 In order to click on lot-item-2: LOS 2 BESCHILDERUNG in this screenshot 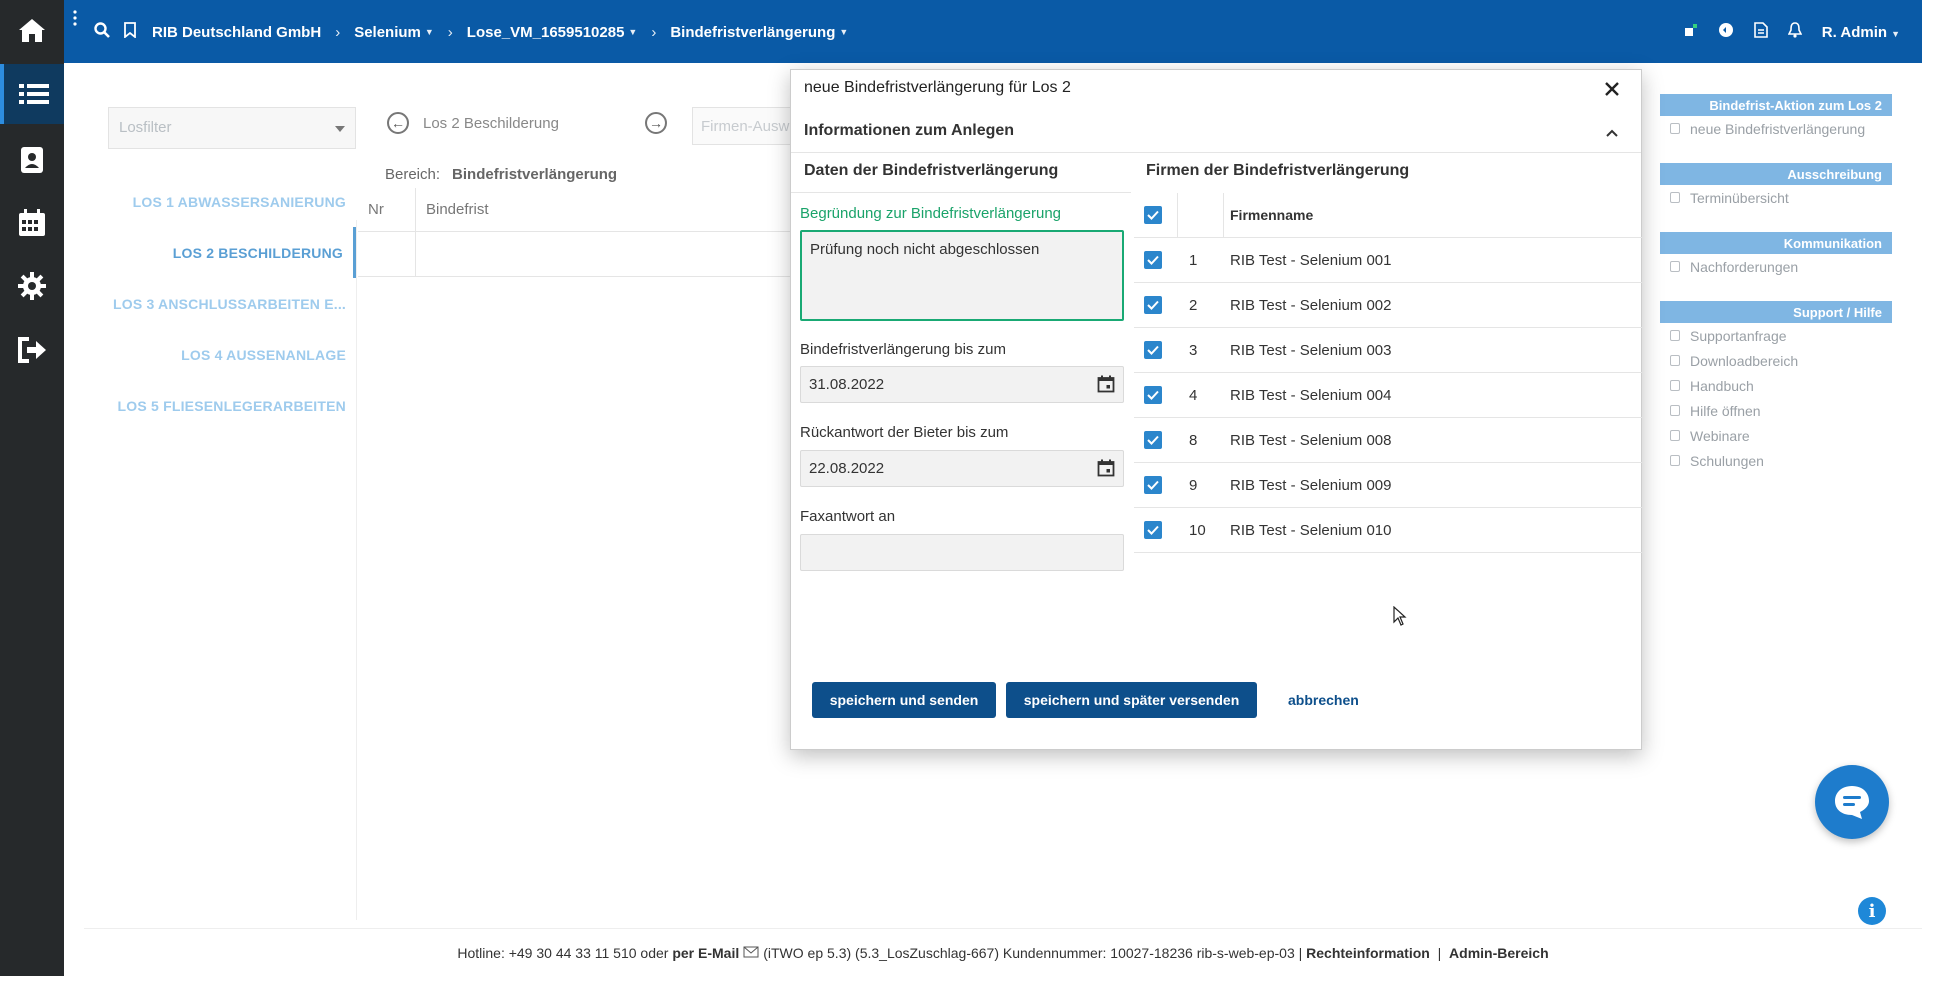, I will do `click(233, 252)`.